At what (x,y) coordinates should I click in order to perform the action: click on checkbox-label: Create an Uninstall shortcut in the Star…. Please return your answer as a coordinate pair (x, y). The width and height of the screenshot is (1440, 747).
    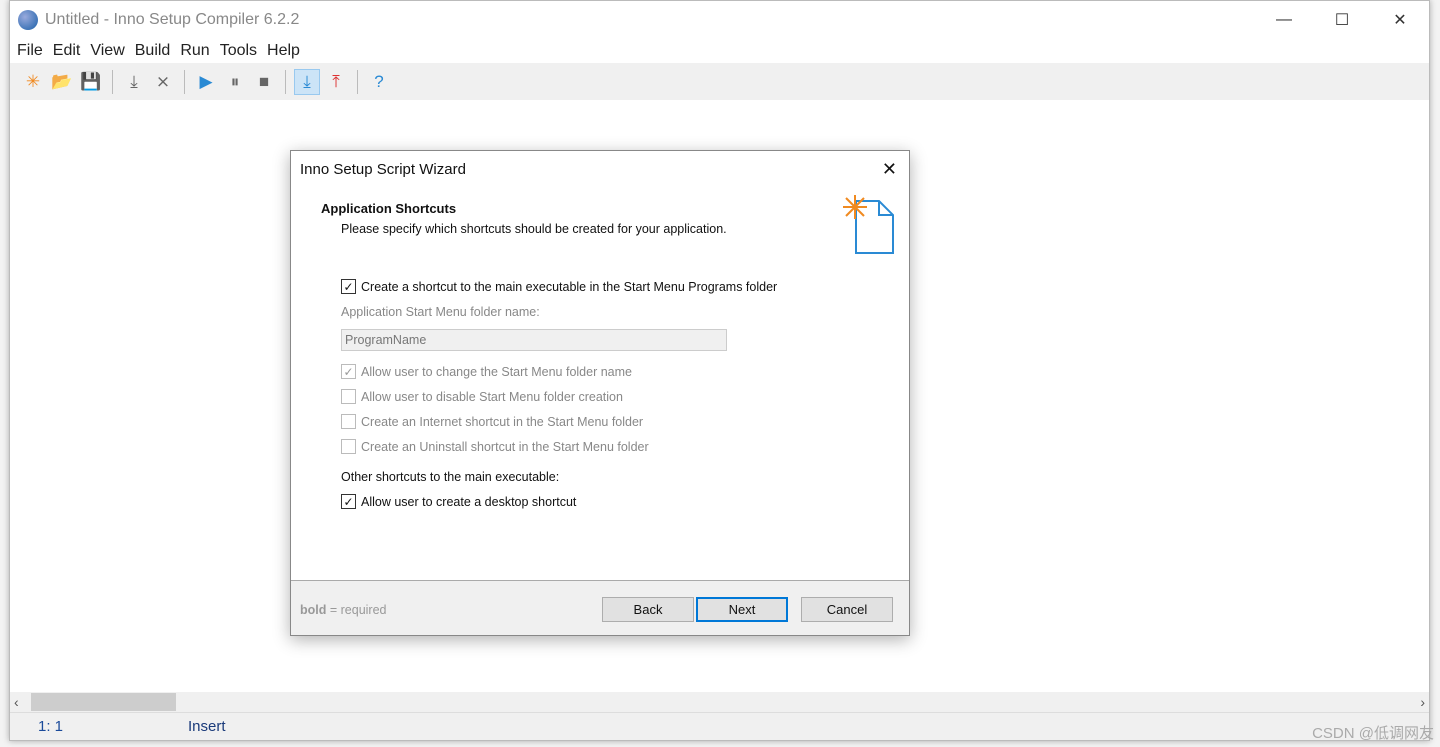
    Looking at the image, I should click on (505, 446).